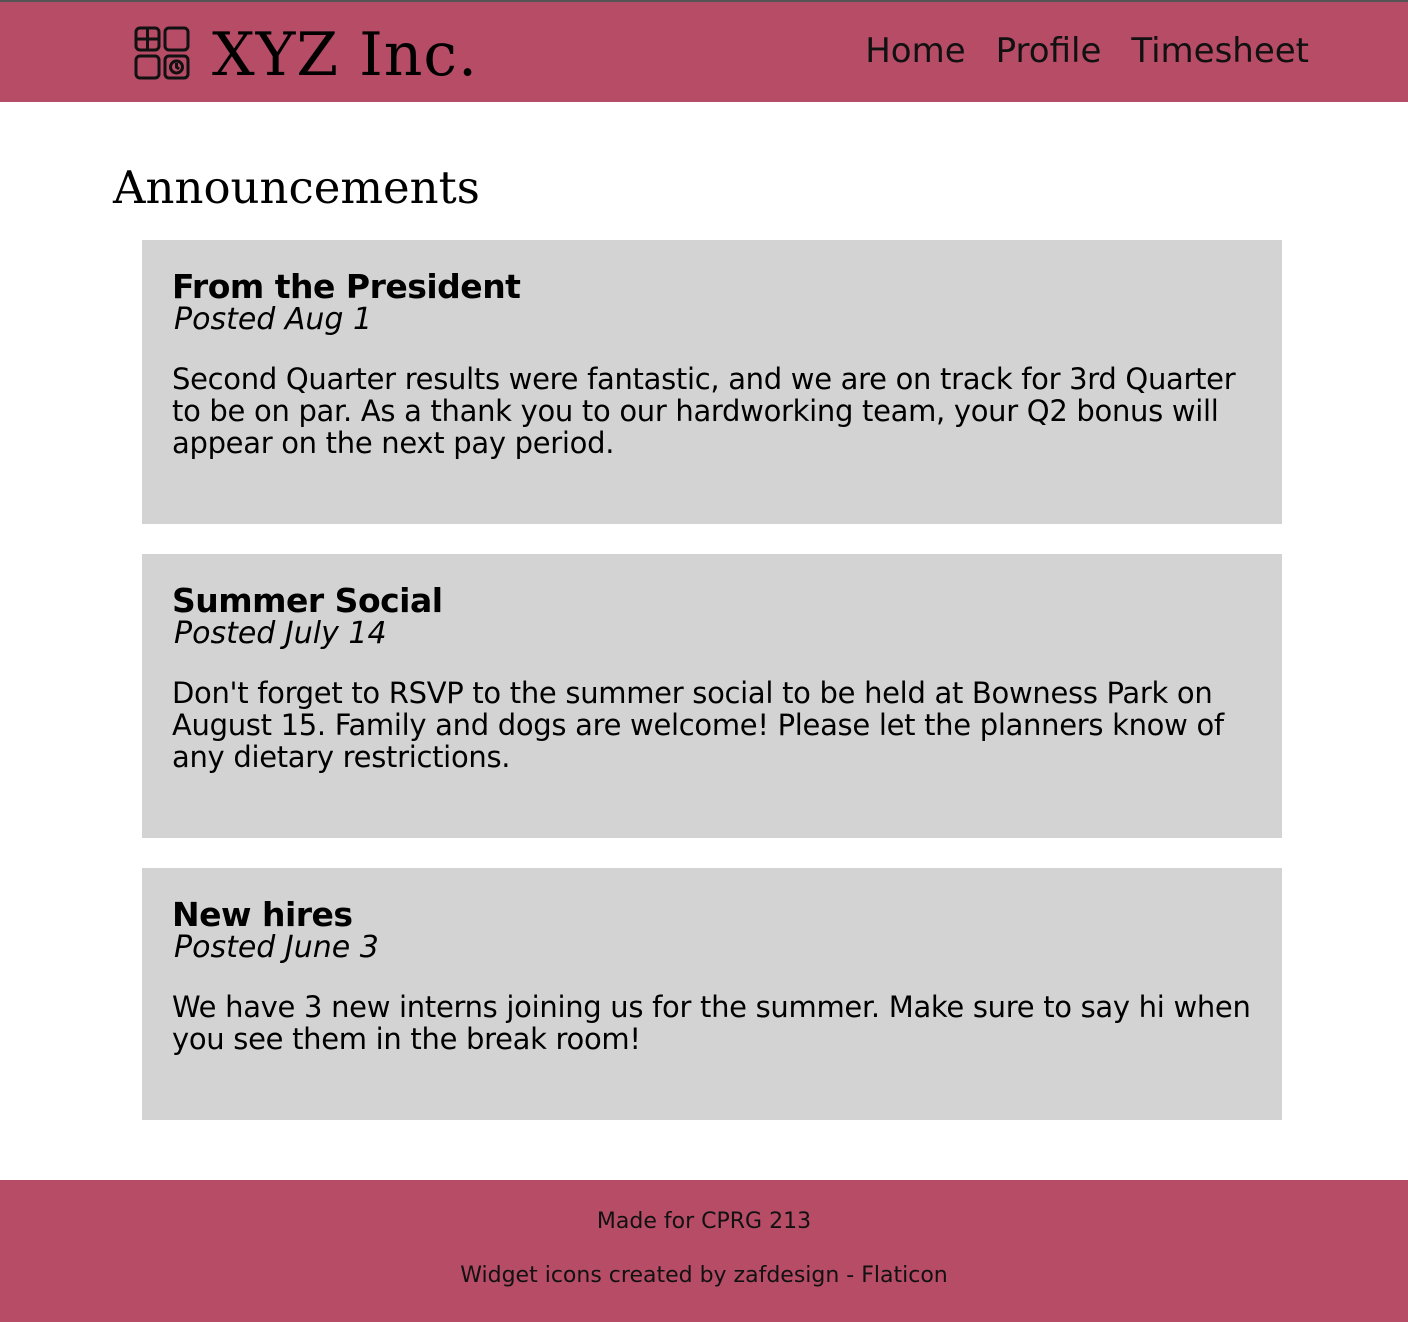 Image resolution: width=1408 pixels, height=1322 pixels. What do you see at coordinates (345, 55) in the screenshot?
I see `brand-name: XYZ Inc.` at bounding box center [345, 55].